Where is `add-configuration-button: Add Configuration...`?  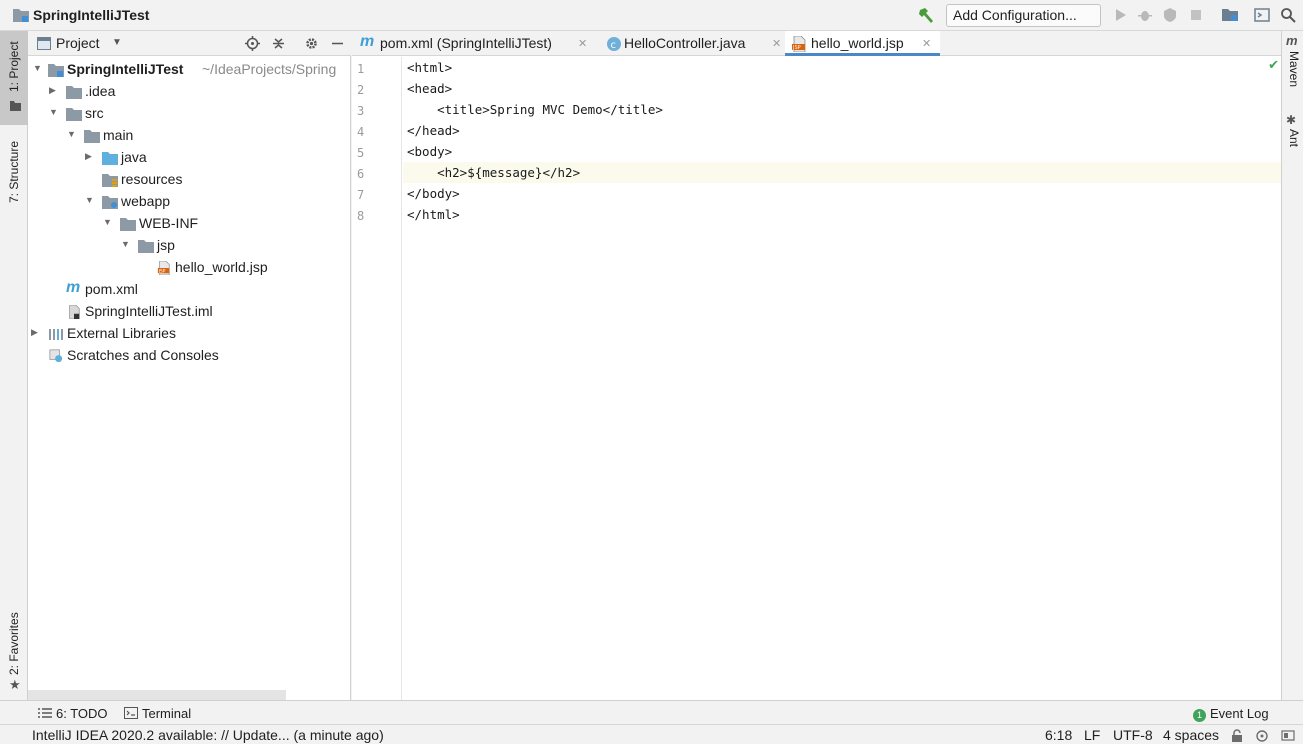 add-configuration-button: Add Configuration... is located at coordinates (1023, 15).